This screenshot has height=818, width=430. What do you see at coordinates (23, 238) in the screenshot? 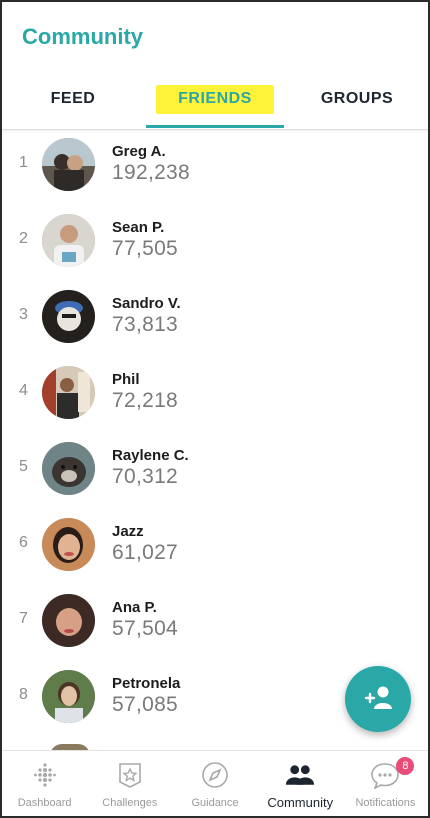
I see `rank-number: 2` at bounding box center [23, 238].